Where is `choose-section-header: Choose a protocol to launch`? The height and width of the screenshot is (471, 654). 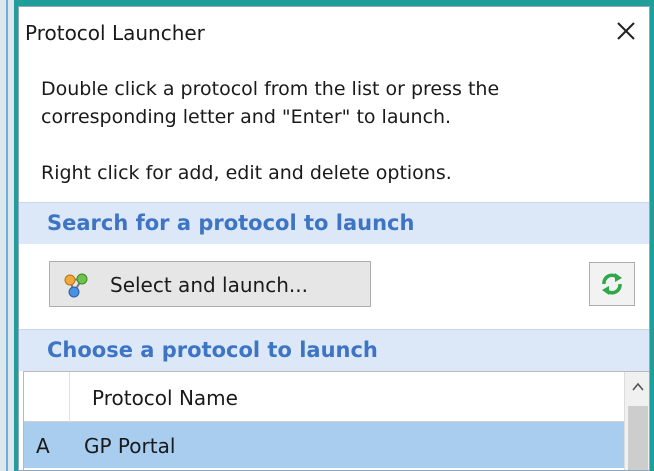
choose-section-header: Choose a protocol to launch is located at coordinates (334, 350).